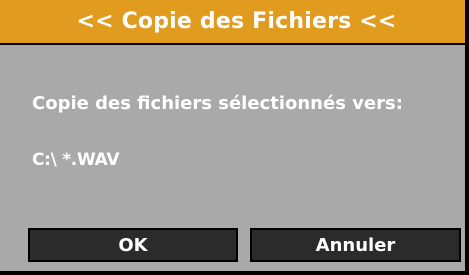  I want to click on cancel-button: Annuler, so click(355, 245).